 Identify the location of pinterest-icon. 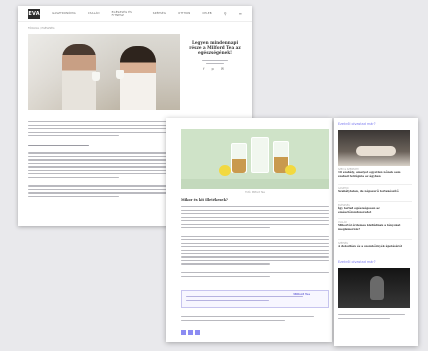
(197, 332).